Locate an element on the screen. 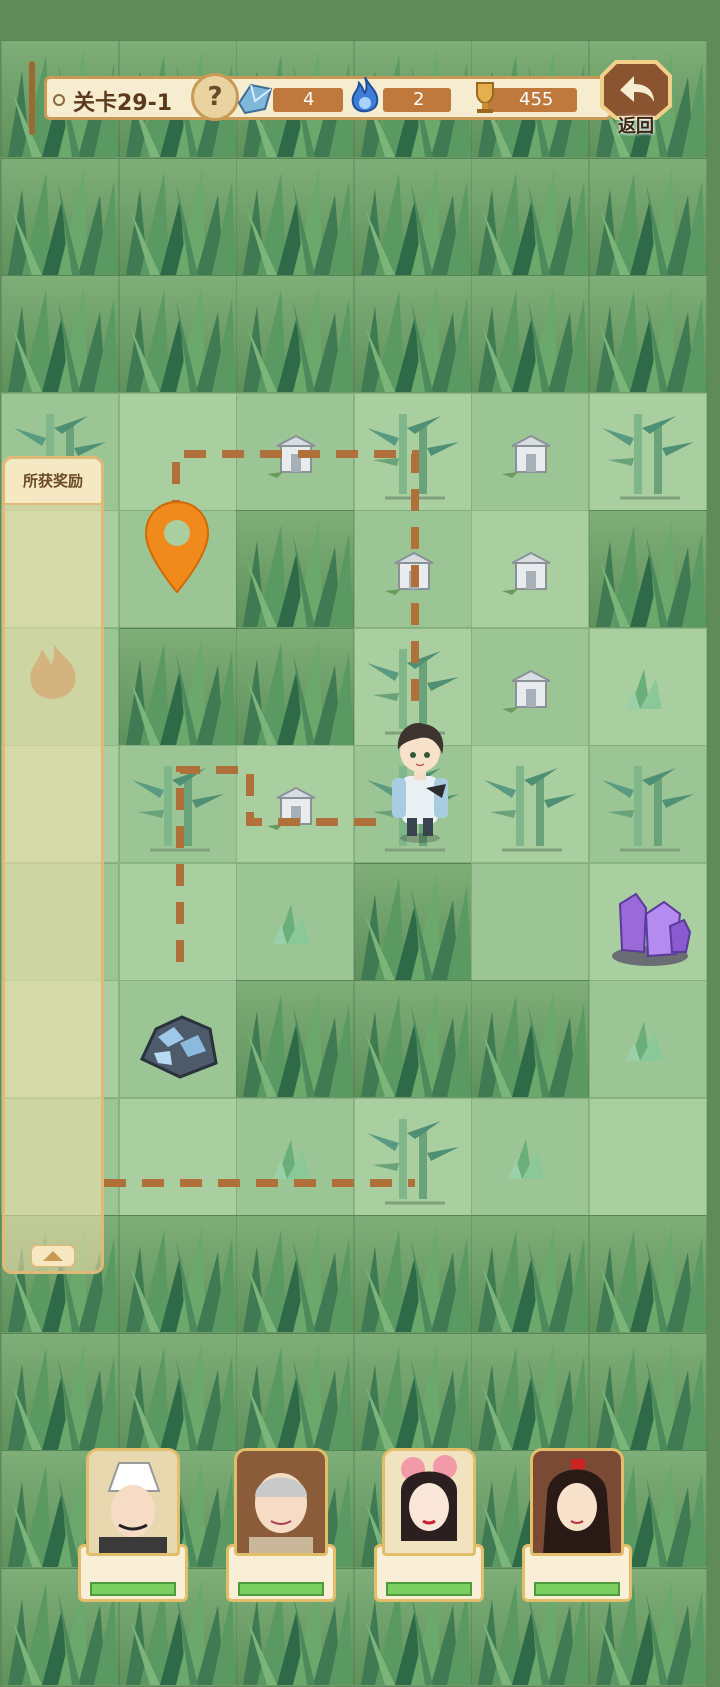  reward-panel: 所获奖励 is located at coordinates (53, 865).